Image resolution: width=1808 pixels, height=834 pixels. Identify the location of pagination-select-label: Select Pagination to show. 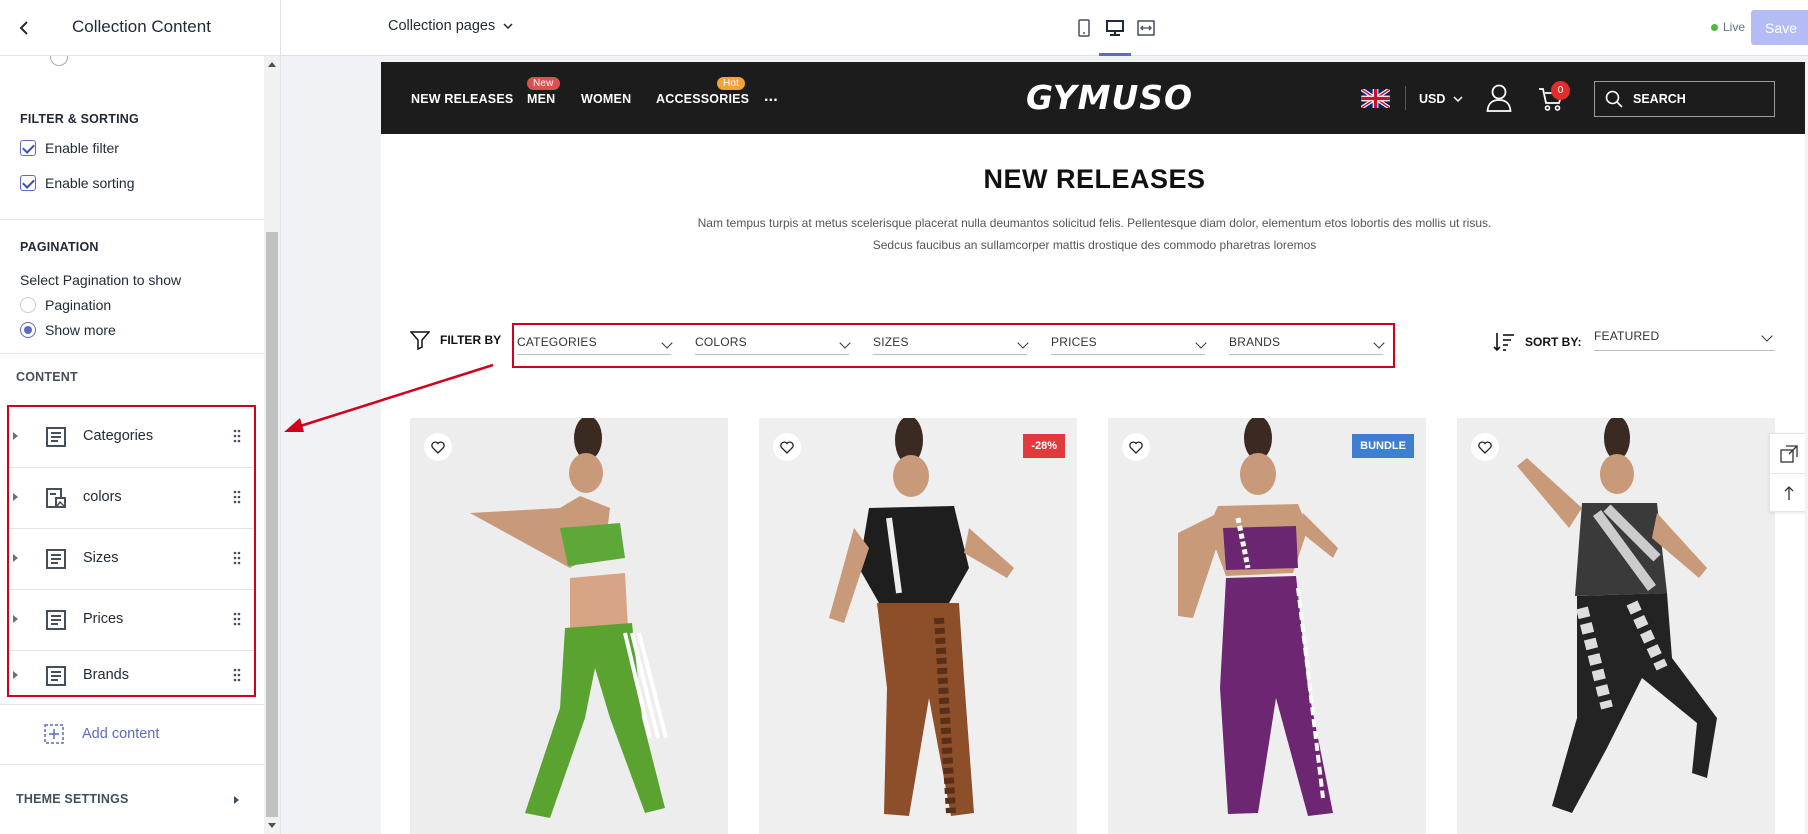
(101, 280).